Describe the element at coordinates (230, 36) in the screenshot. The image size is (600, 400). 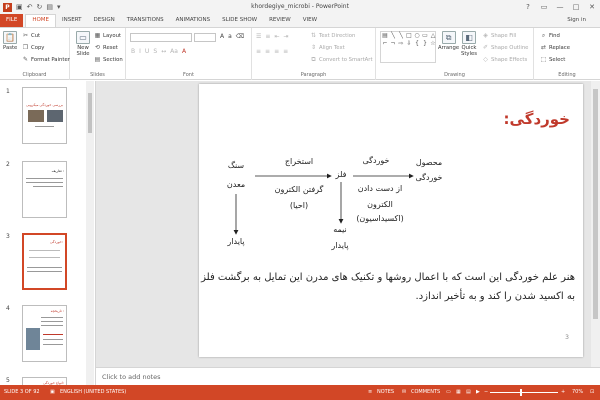
I see `shrink-font-icon: a` at that location.